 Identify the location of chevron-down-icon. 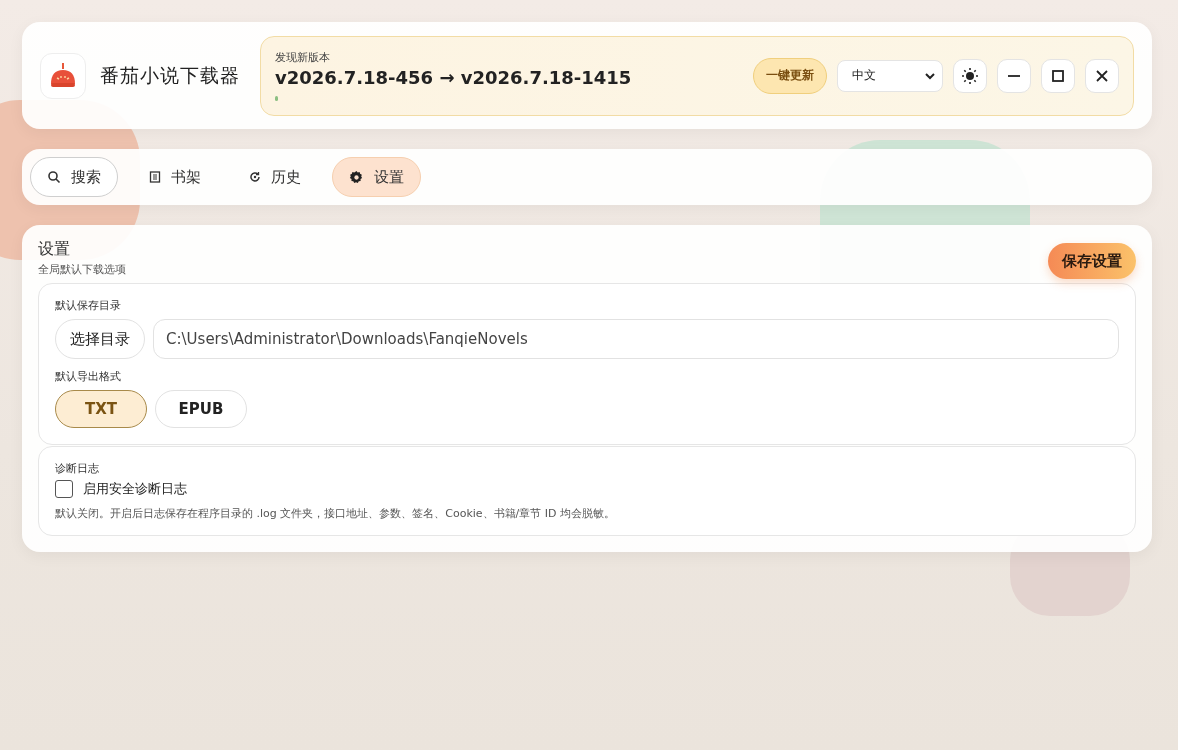
(930, 75).